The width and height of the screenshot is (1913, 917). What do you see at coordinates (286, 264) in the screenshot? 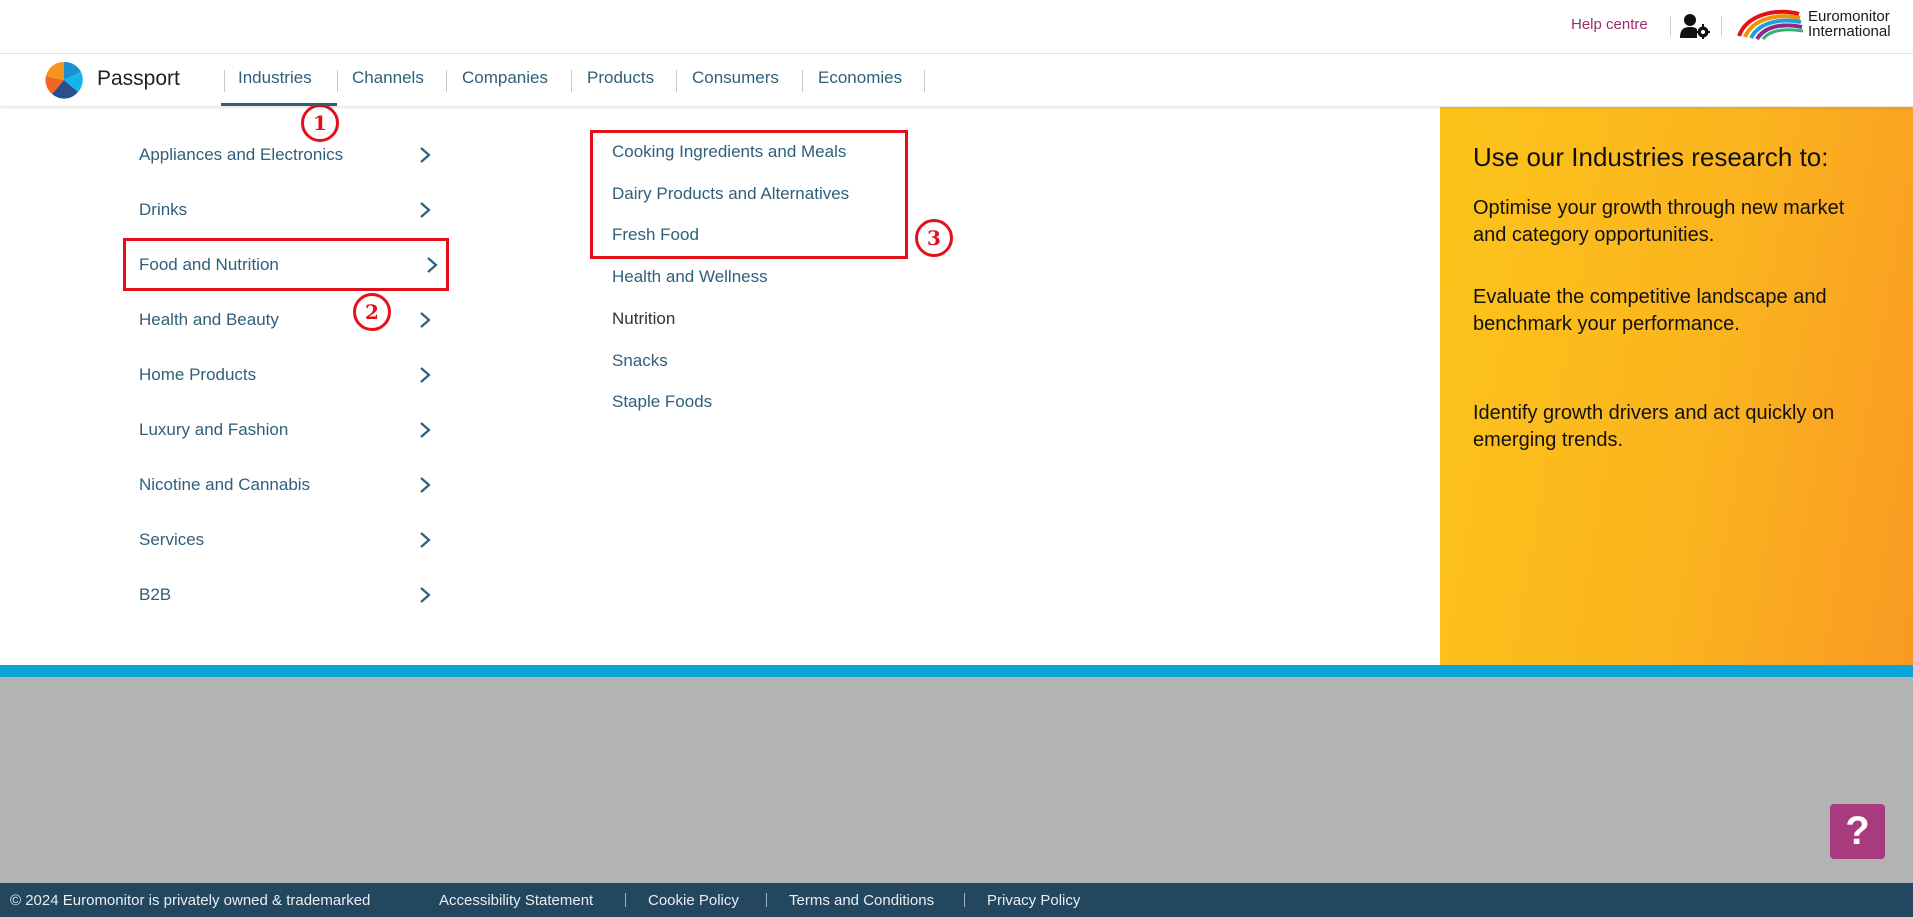
I see `annotation-box-food-nutrition` at bounding box center [286, 264].